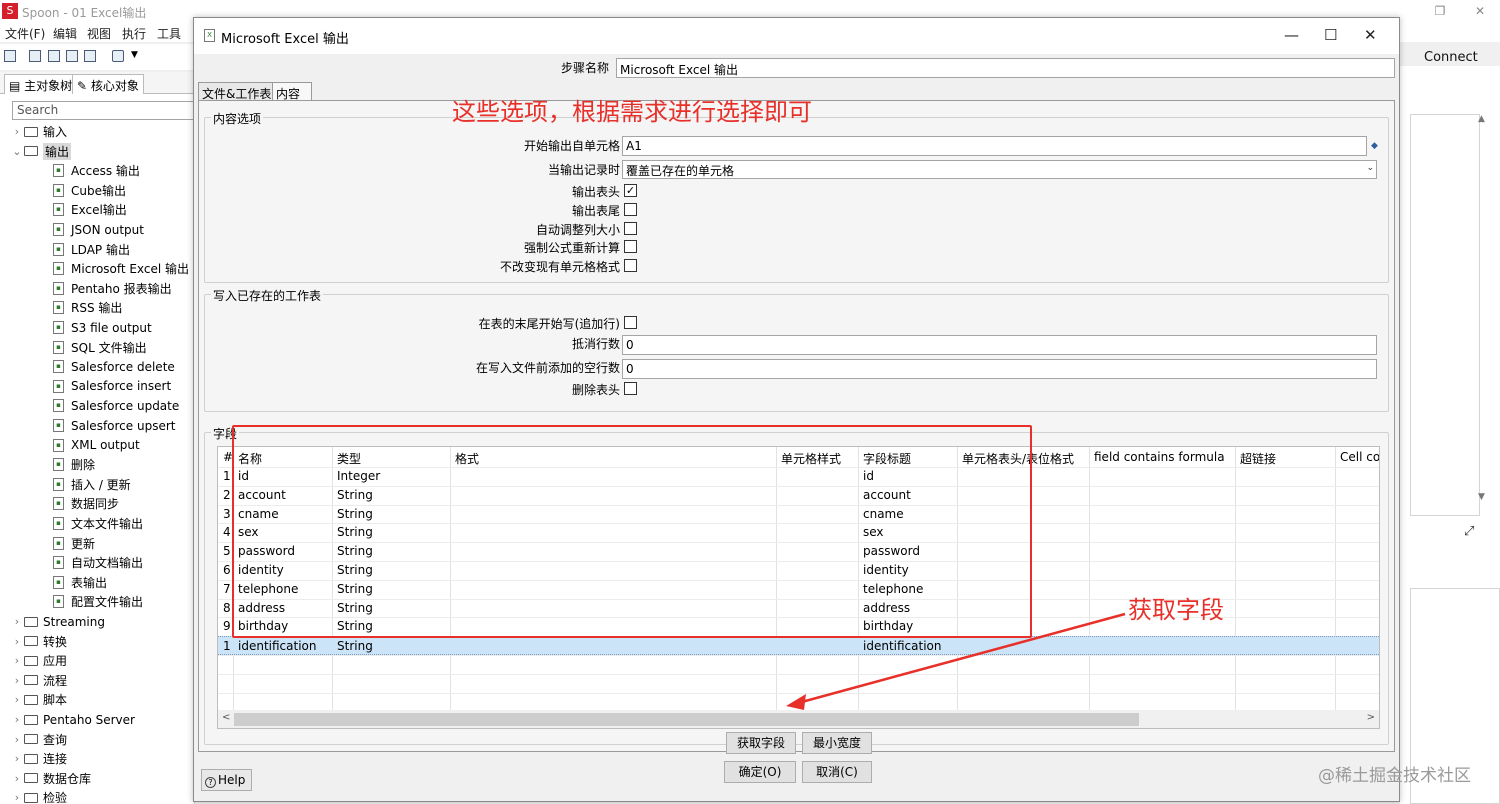 The image size is (1500, 804). Describe the element at coordinates (80, 582) in the screenshot. I see `tree-step-item: ▪ 表输出` at that location.